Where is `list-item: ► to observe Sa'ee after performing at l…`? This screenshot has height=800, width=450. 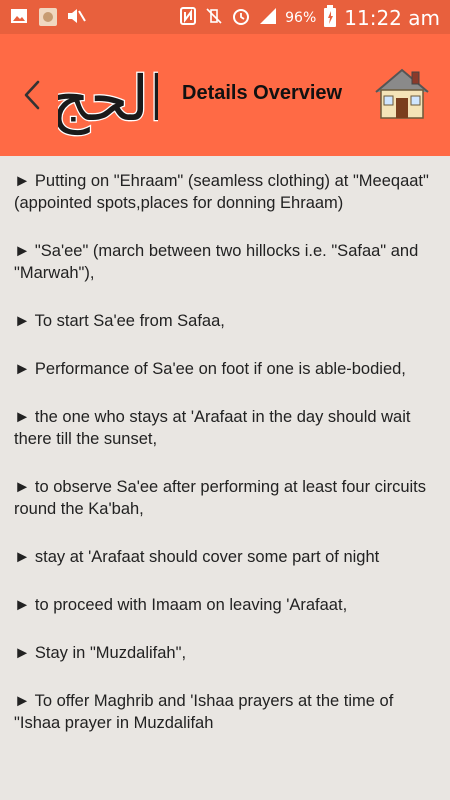 list-item: ► to observe Sa'ee after performing at l… is located at coordinates (220, 498).